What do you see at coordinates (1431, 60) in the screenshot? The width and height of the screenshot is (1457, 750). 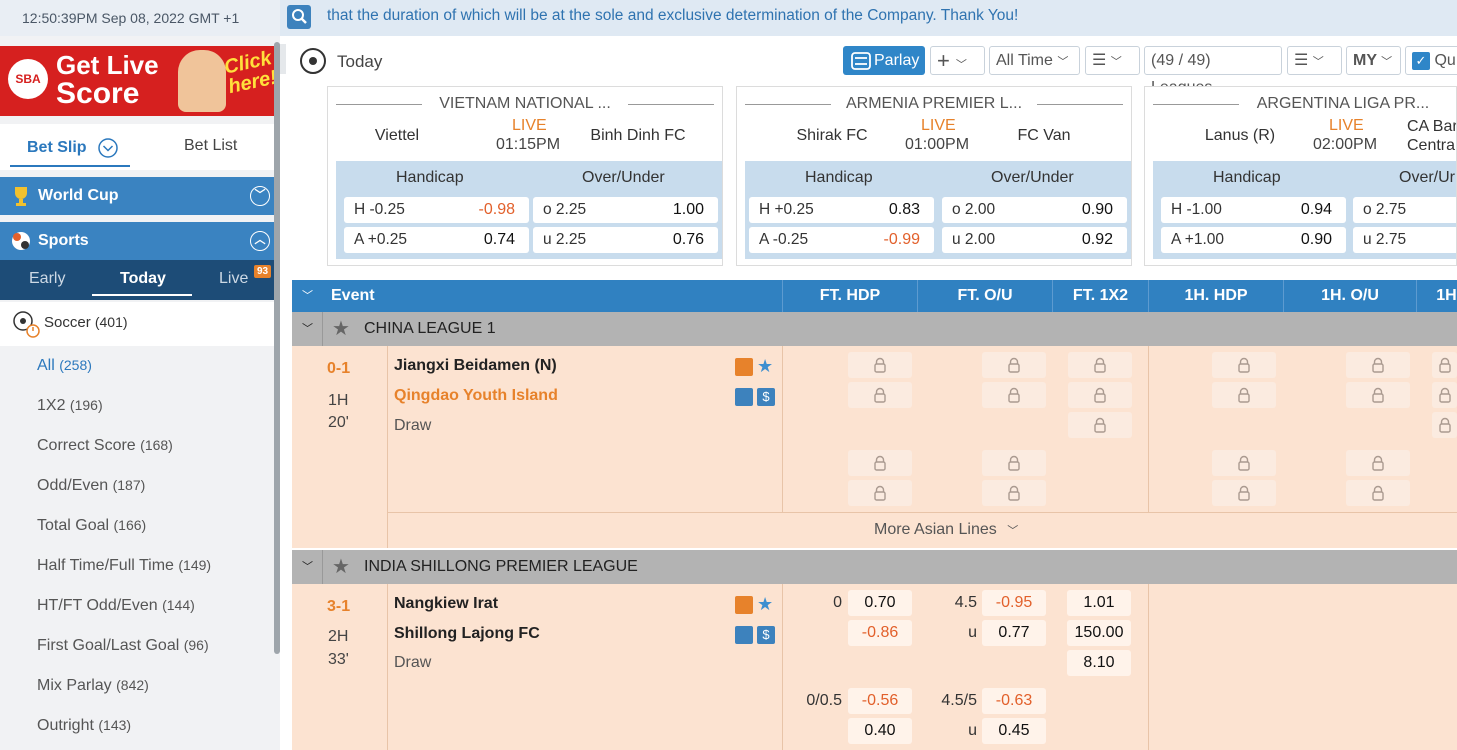 I see `quick-bet-toggle: ✓ Qu` at bounding box center [1431, 60].